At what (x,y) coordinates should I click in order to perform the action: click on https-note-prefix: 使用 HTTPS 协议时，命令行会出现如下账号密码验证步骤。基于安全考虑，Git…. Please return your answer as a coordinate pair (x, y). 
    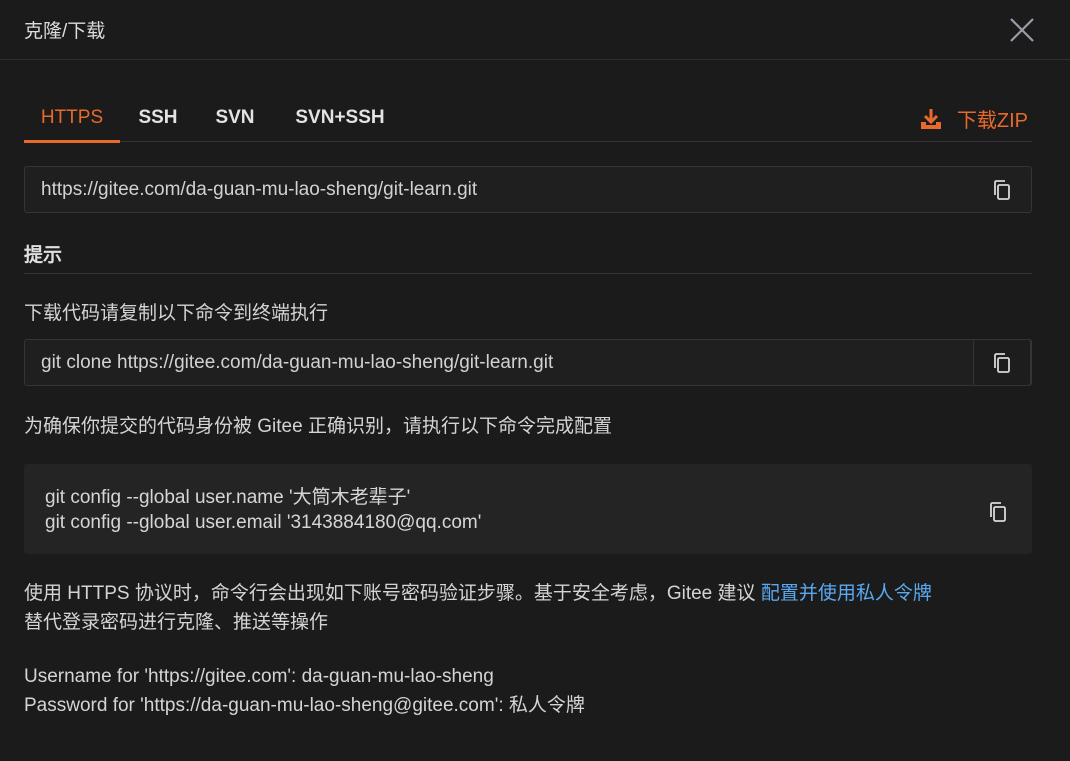
    Looking at the image, I should click on (392, 593).